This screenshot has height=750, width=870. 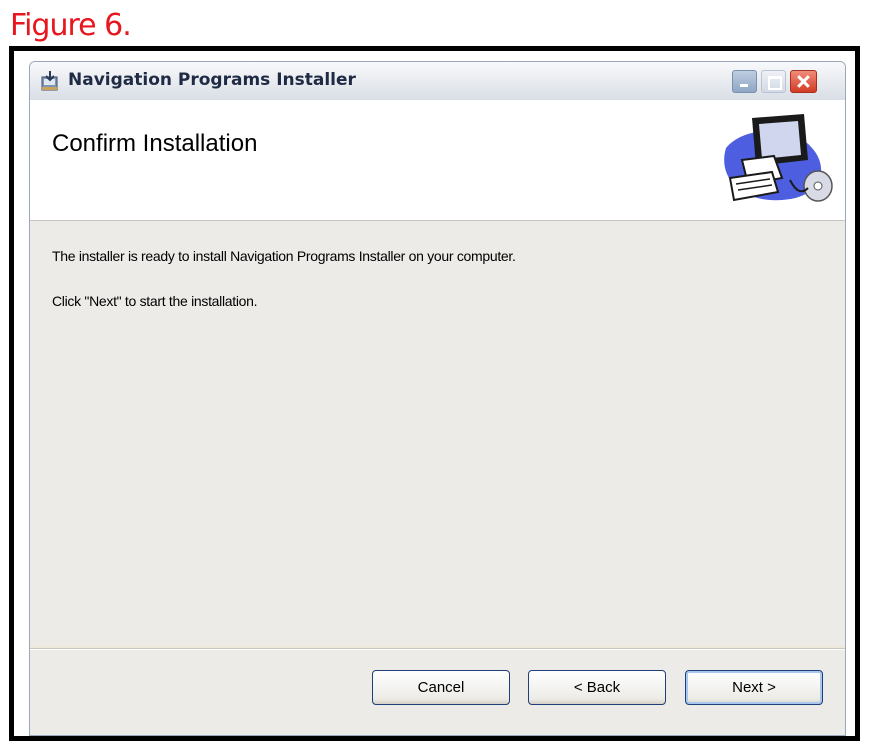 I want to click on installer-app-icon, so click(x=50, y=81).